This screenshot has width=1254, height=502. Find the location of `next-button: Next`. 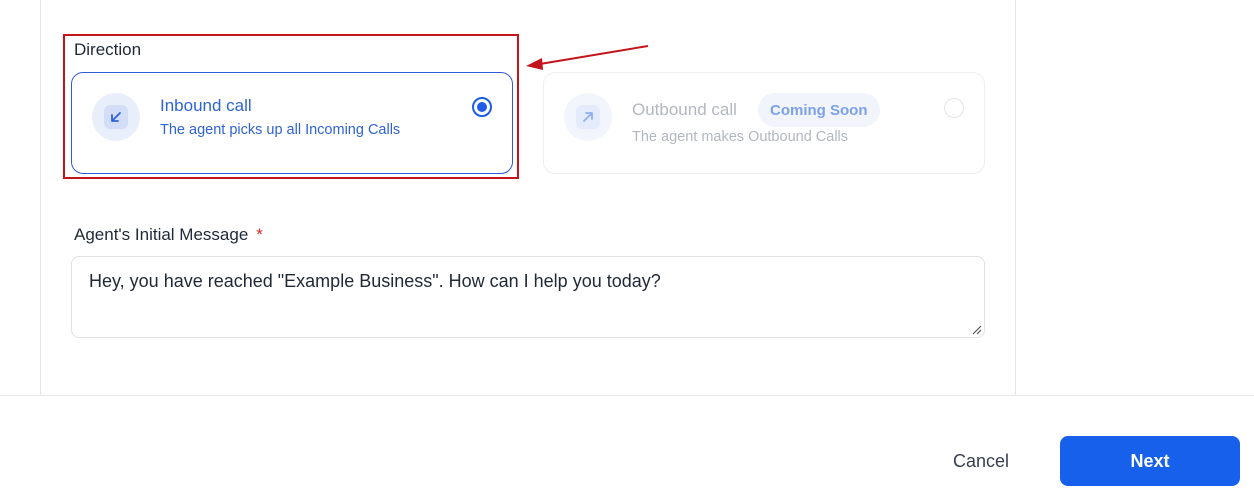

next-button: Next is located at coordinates (1150, 461).